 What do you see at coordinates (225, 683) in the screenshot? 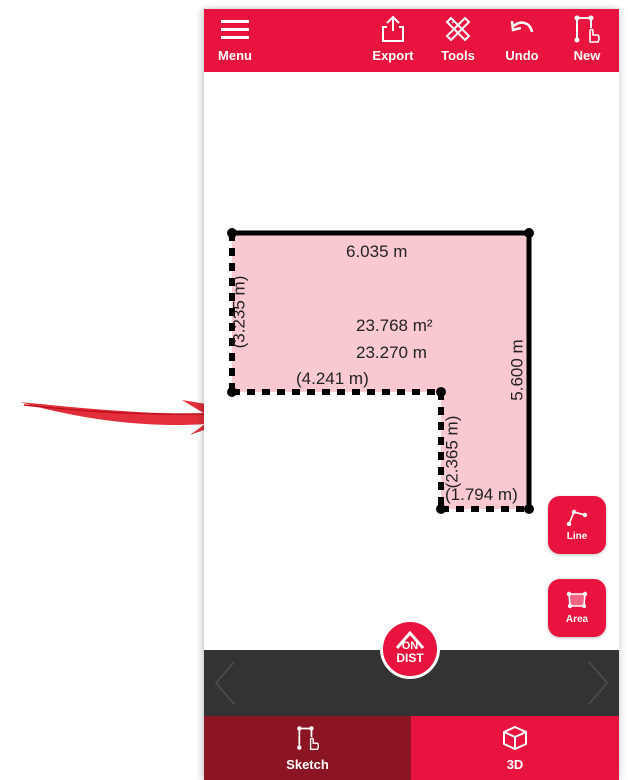
I see `chevron-left-icon` at bounding box center [225, 683].